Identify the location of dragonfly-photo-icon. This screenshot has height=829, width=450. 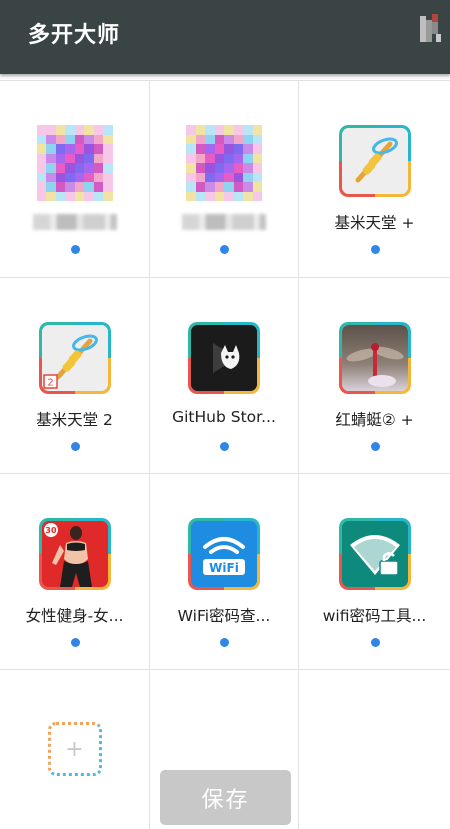
(374, 358).